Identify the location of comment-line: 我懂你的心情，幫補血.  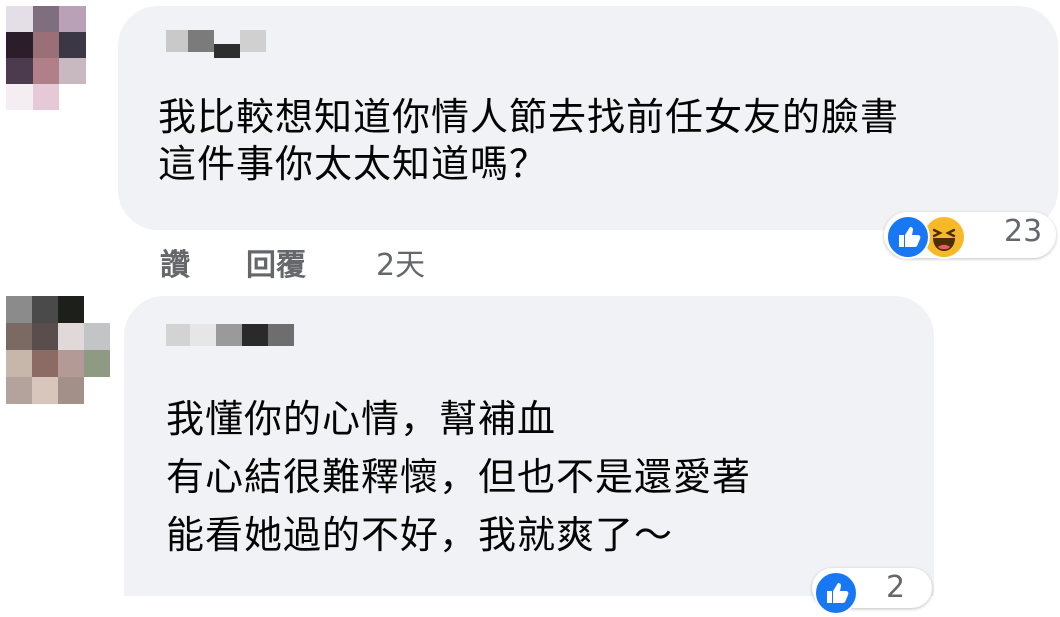
(361, 419).